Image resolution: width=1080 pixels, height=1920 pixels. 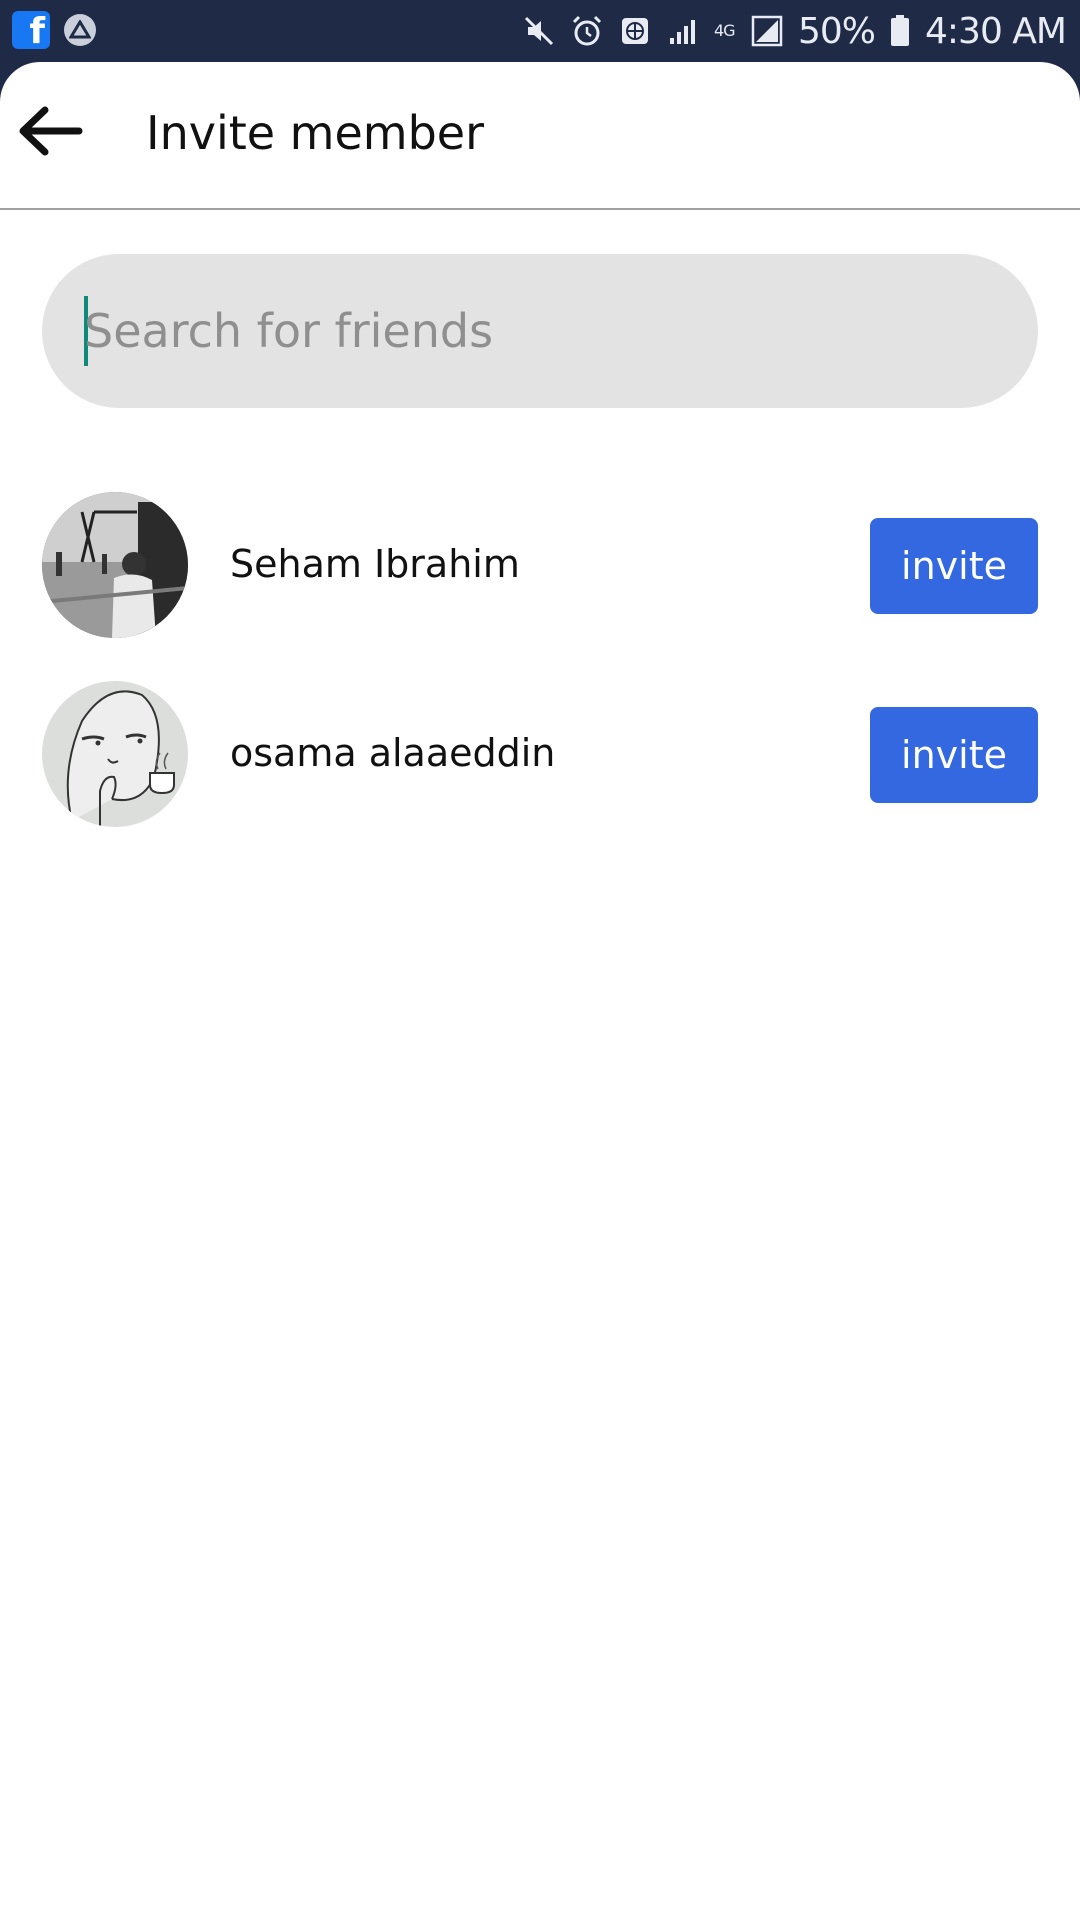 What do you see at coordinates (375, 564) in the screenshot?
I see `friend-name: Seham Ibrahim` at bounding box center [375, 564].